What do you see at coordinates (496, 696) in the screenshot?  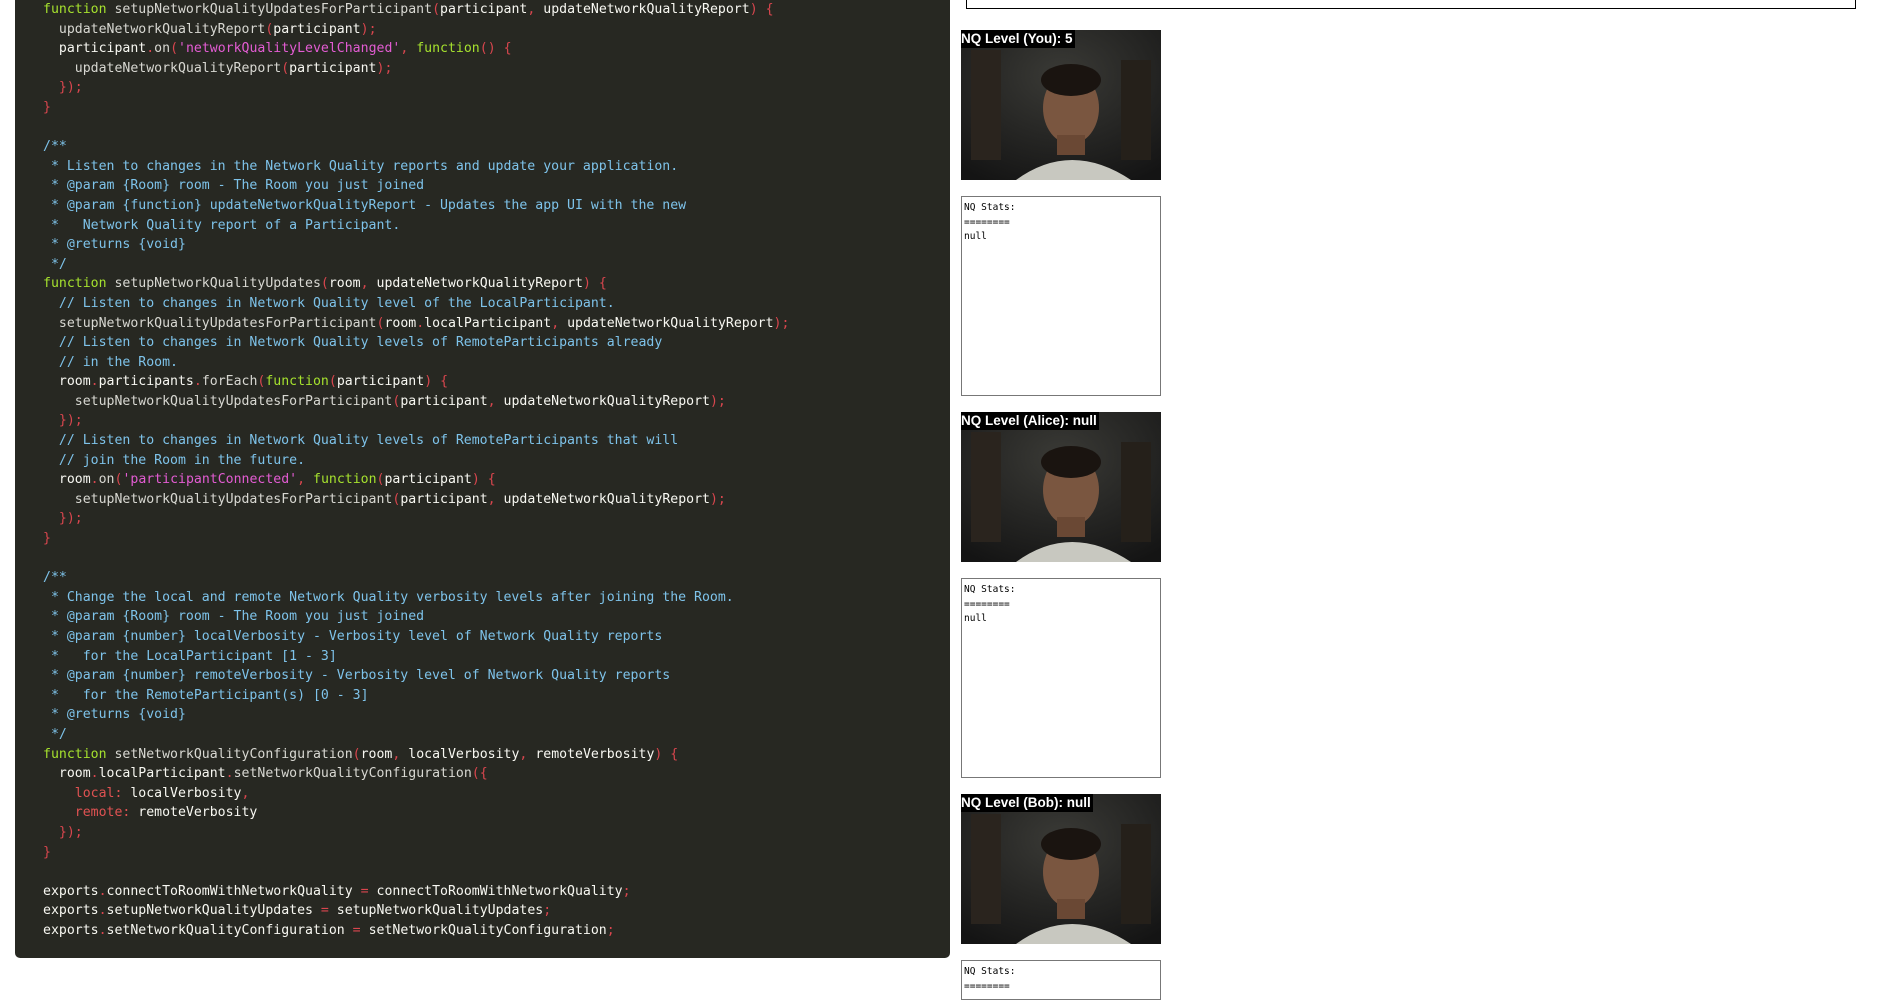 I see `code-line: * for the RemoteParticipant(s) [0 - 3]` at bounding box center [496, 696].